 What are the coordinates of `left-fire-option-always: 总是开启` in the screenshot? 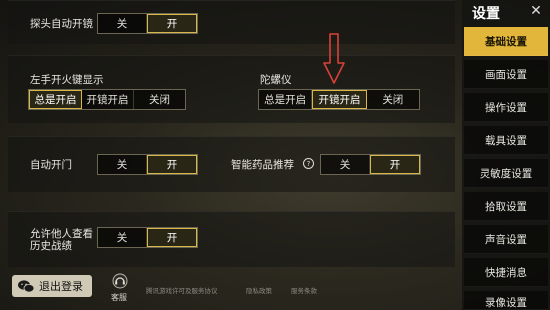 It's located at (55, 99).